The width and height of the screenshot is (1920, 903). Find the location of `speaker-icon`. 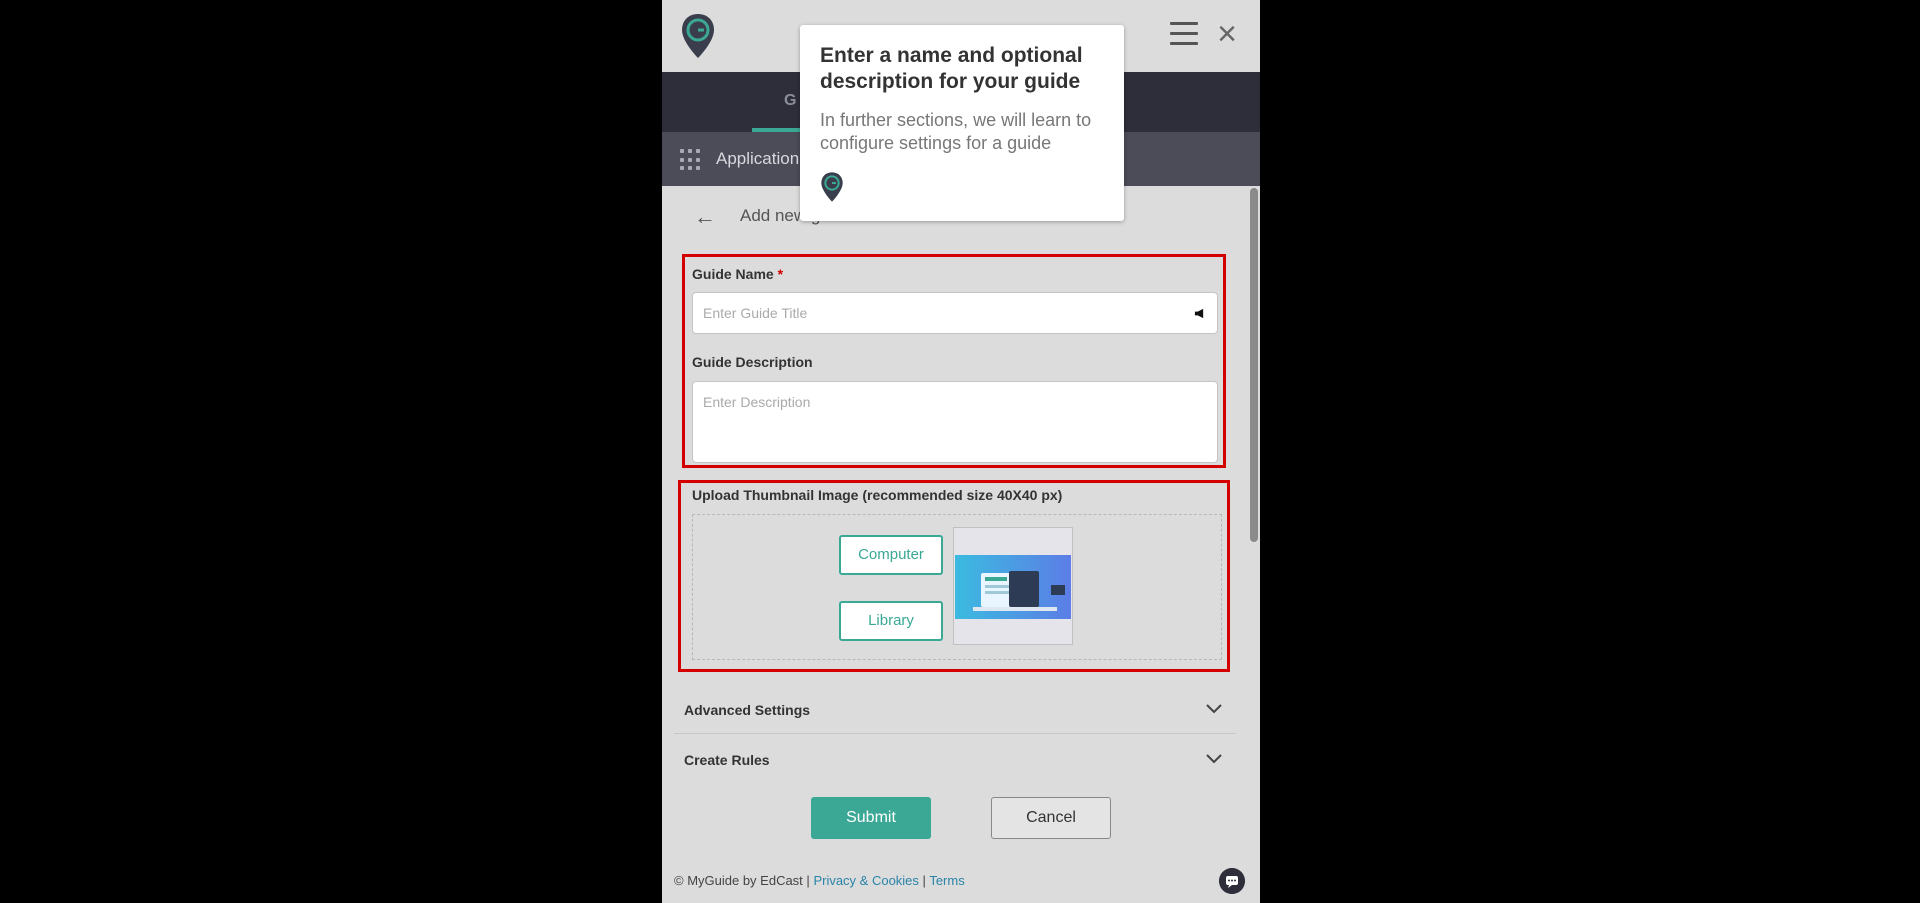

speaker-icon is located at coordinates (1199, 313).